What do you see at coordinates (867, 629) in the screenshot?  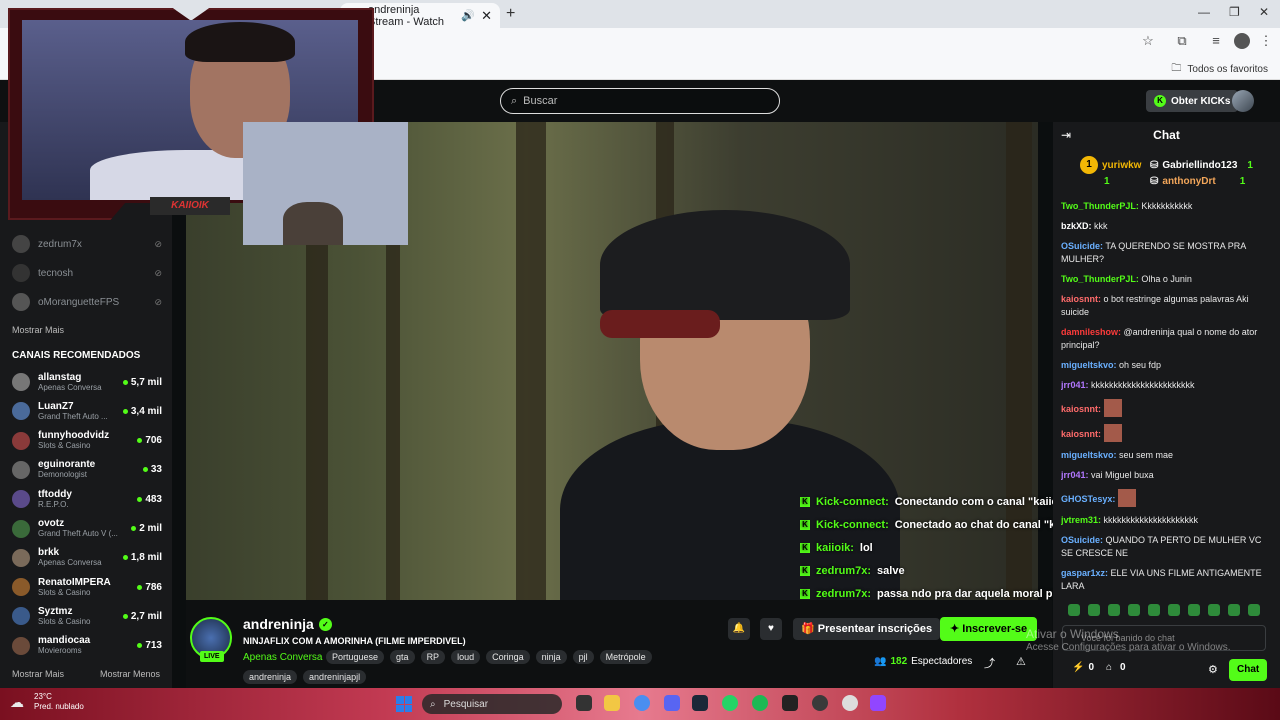 I see `gift-subs-button: 🎁 Presentear inscrições` at bounding box center [867, 629].